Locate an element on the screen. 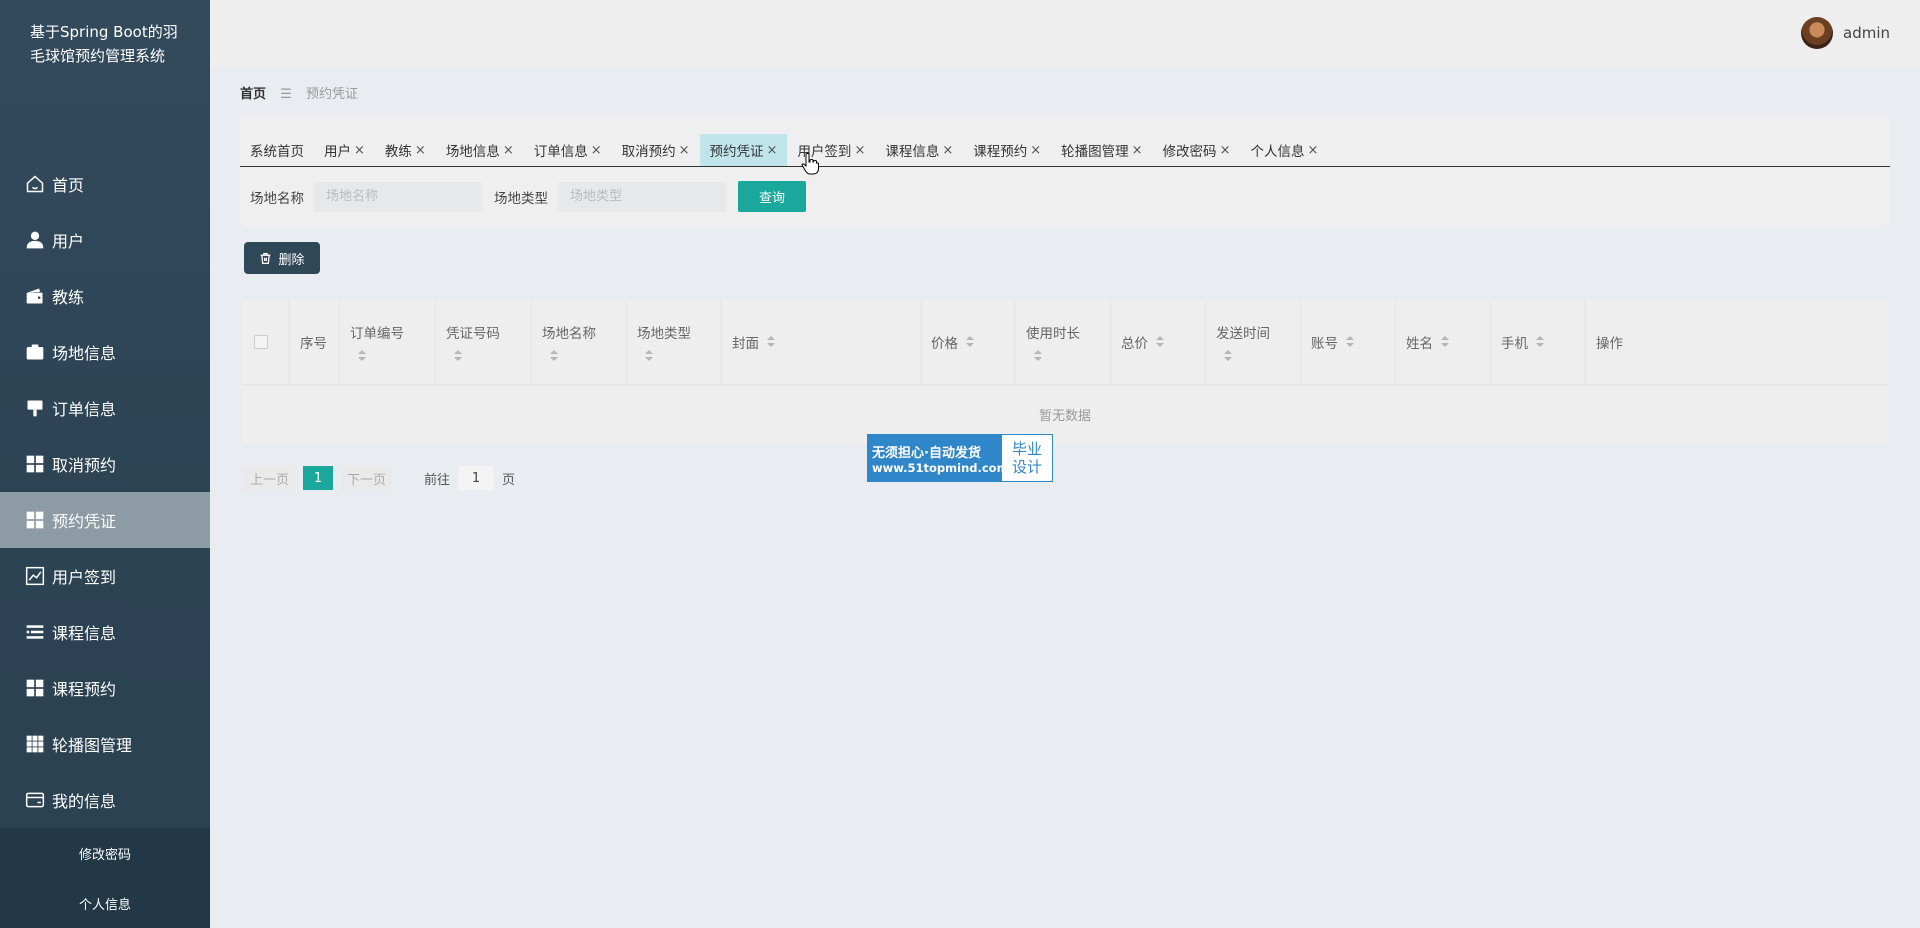  sidebar-item-coach: 教练 is located at coordinates (105, 296).